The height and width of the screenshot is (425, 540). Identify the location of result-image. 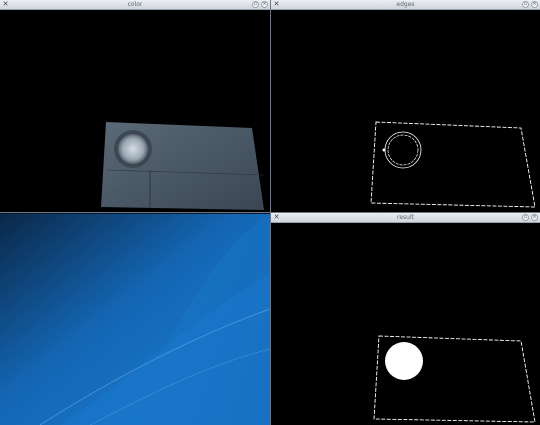
(454, 379).